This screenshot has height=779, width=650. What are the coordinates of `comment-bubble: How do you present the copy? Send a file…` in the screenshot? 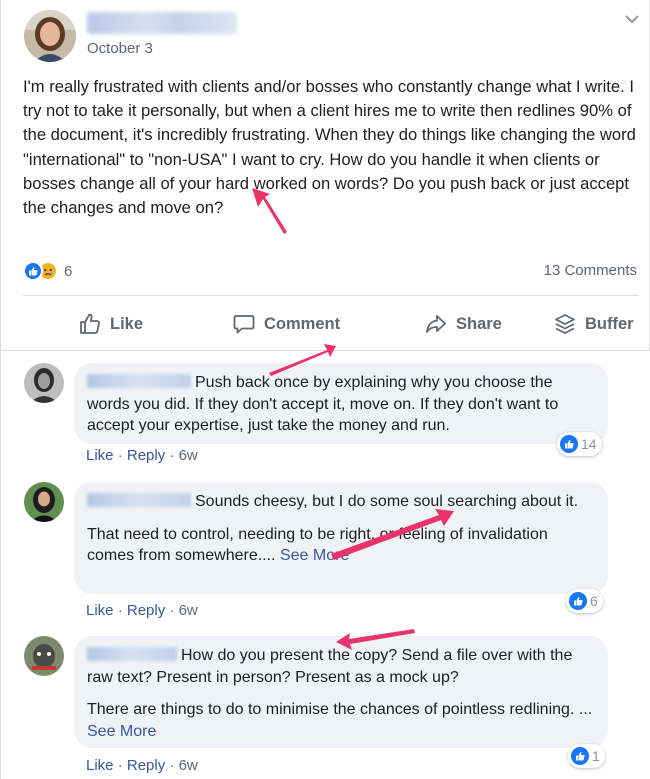 It's located at (341, 692).